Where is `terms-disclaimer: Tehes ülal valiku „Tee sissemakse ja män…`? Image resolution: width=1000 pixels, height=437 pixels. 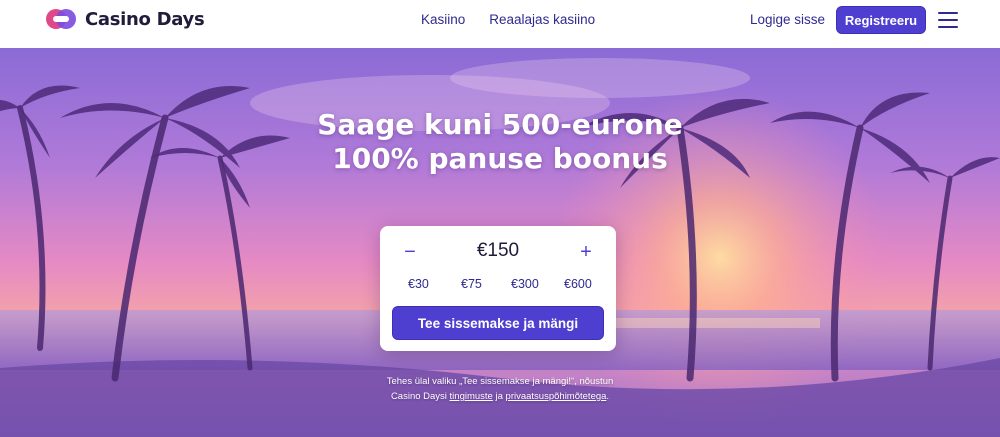
terms-disclaimer: Tehes ülal valiku „Tee sissemakse ja män… is located at coordinates (500, 389).